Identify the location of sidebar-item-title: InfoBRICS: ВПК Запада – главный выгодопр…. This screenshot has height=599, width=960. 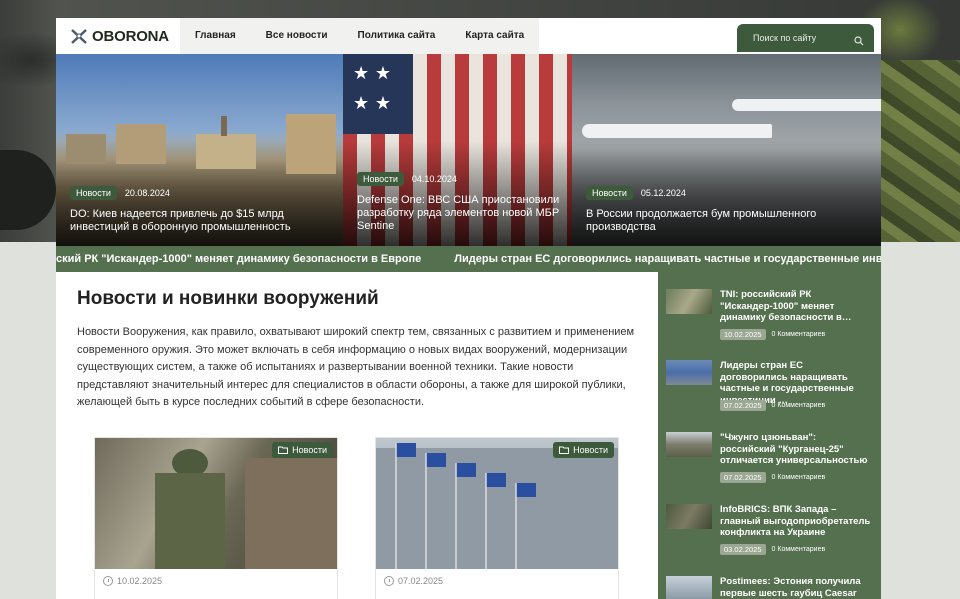
(796, 521).